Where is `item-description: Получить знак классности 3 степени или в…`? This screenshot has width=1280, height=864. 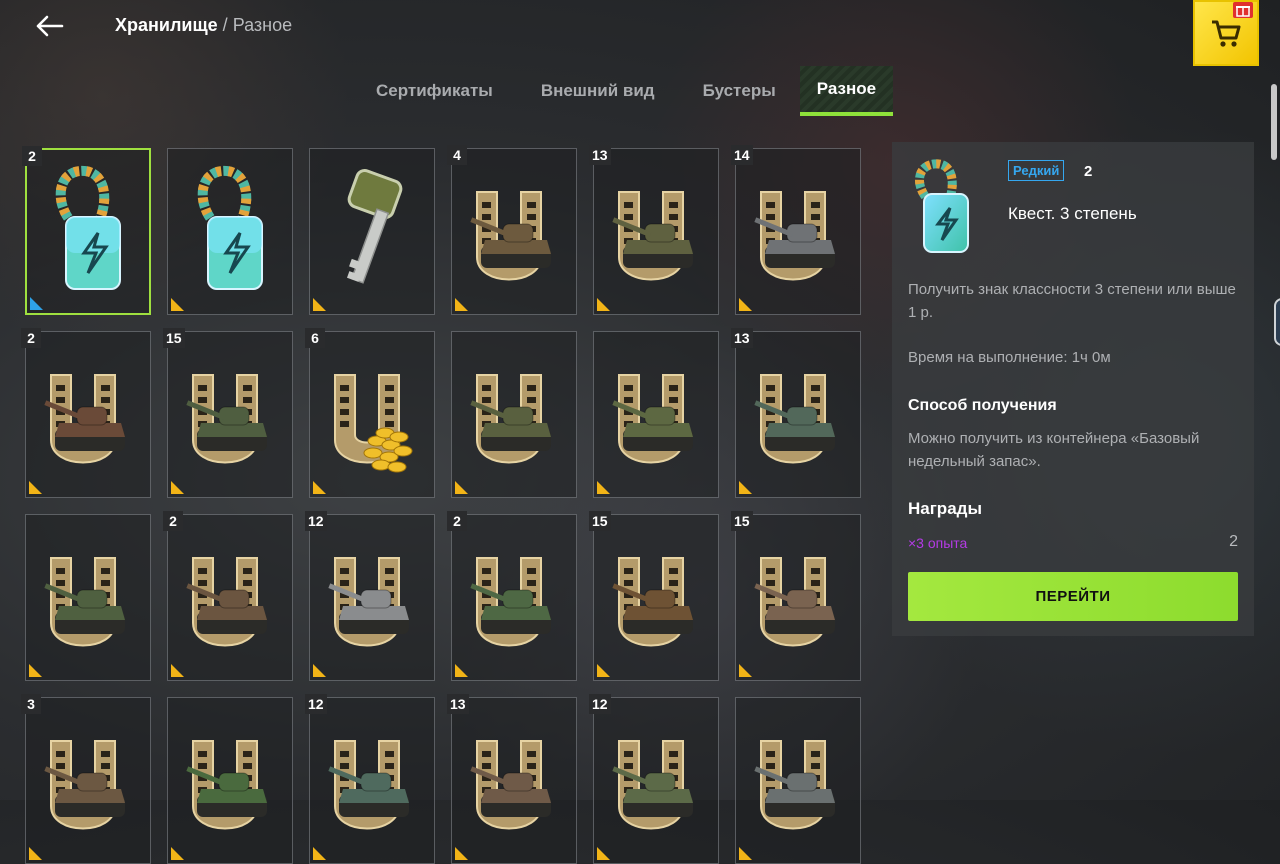
item-description: Получить знак классности 3 степени или в… is located at coordinates (1072, 301).